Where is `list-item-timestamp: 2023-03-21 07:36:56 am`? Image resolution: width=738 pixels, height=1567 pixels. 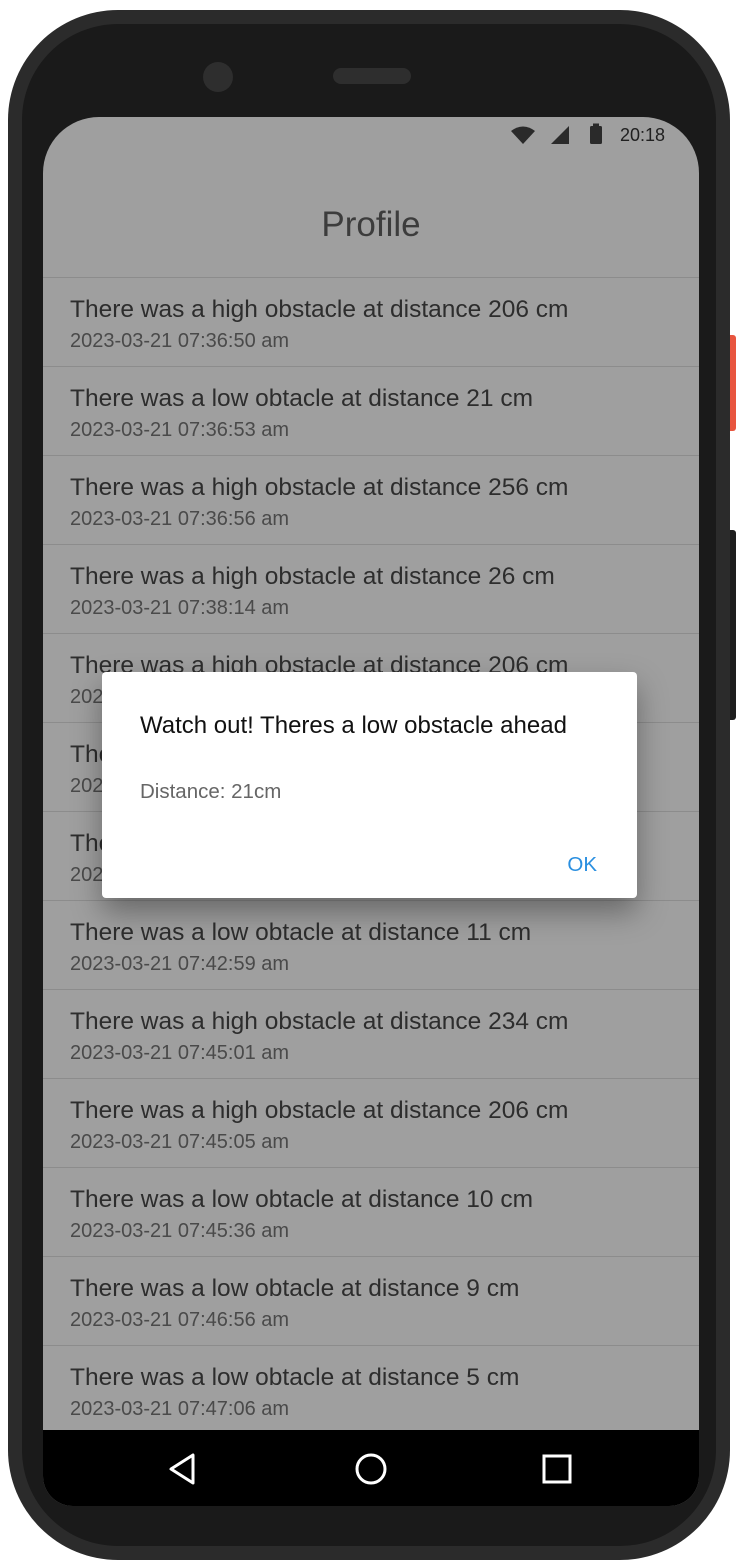
list-item-timestamp: 2023-03-21 07:36:56 am is located at coordinates (180, 519).